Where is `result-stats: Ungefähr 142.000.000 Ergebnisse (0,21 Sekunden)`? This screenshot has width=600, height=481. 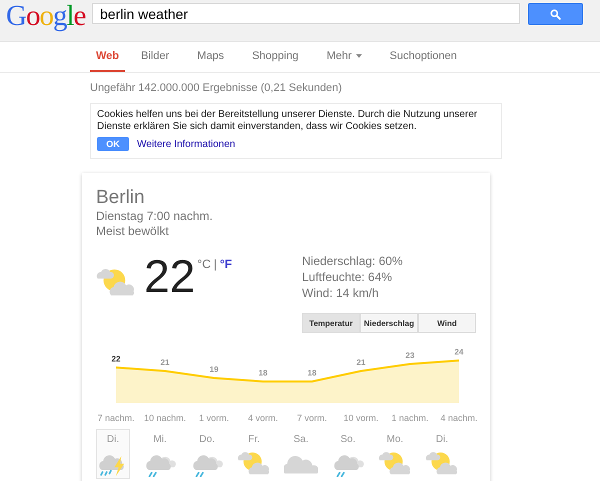
result-stats: Ungefähr 142.000.000 Ergebnisse (0,21 Sekunden) is located at coordinates (216, 88).